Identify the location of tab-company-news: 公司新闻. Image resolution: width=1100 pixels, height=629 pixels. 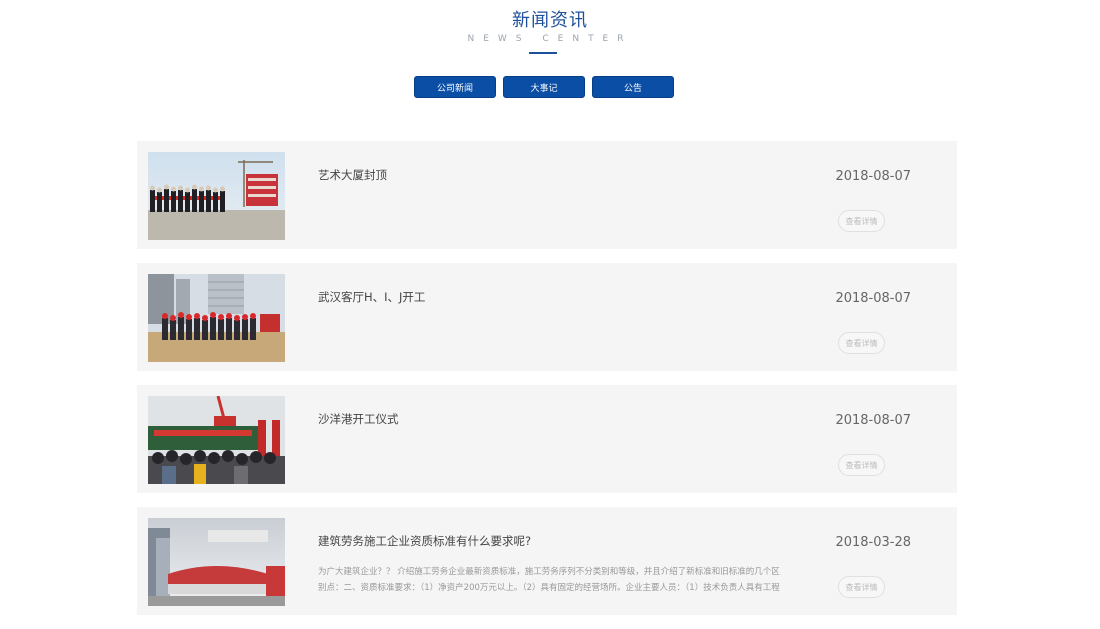
(455, 87).